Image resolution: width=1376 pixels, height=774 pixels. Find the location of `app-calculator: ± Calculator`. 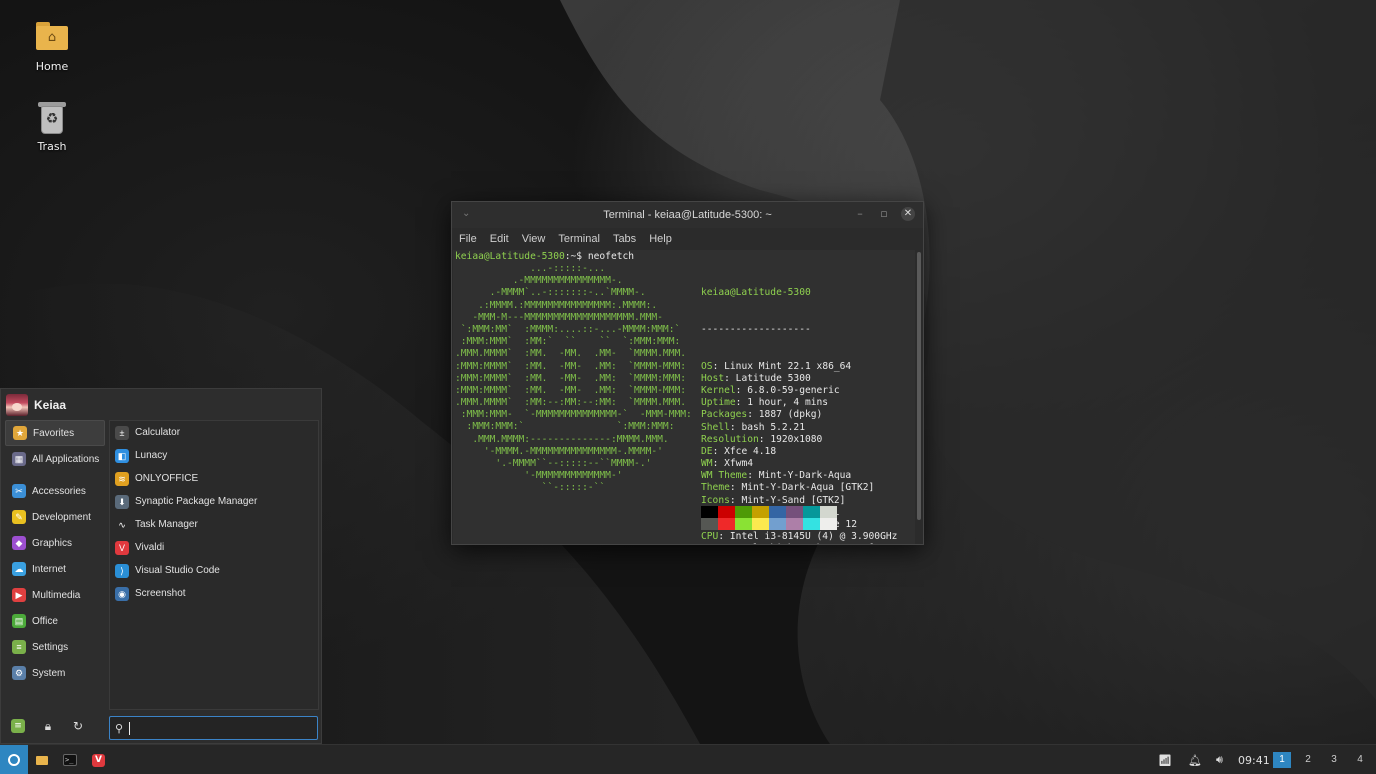

app-calculator: ± Calculator is located at coordinates (214, 432).